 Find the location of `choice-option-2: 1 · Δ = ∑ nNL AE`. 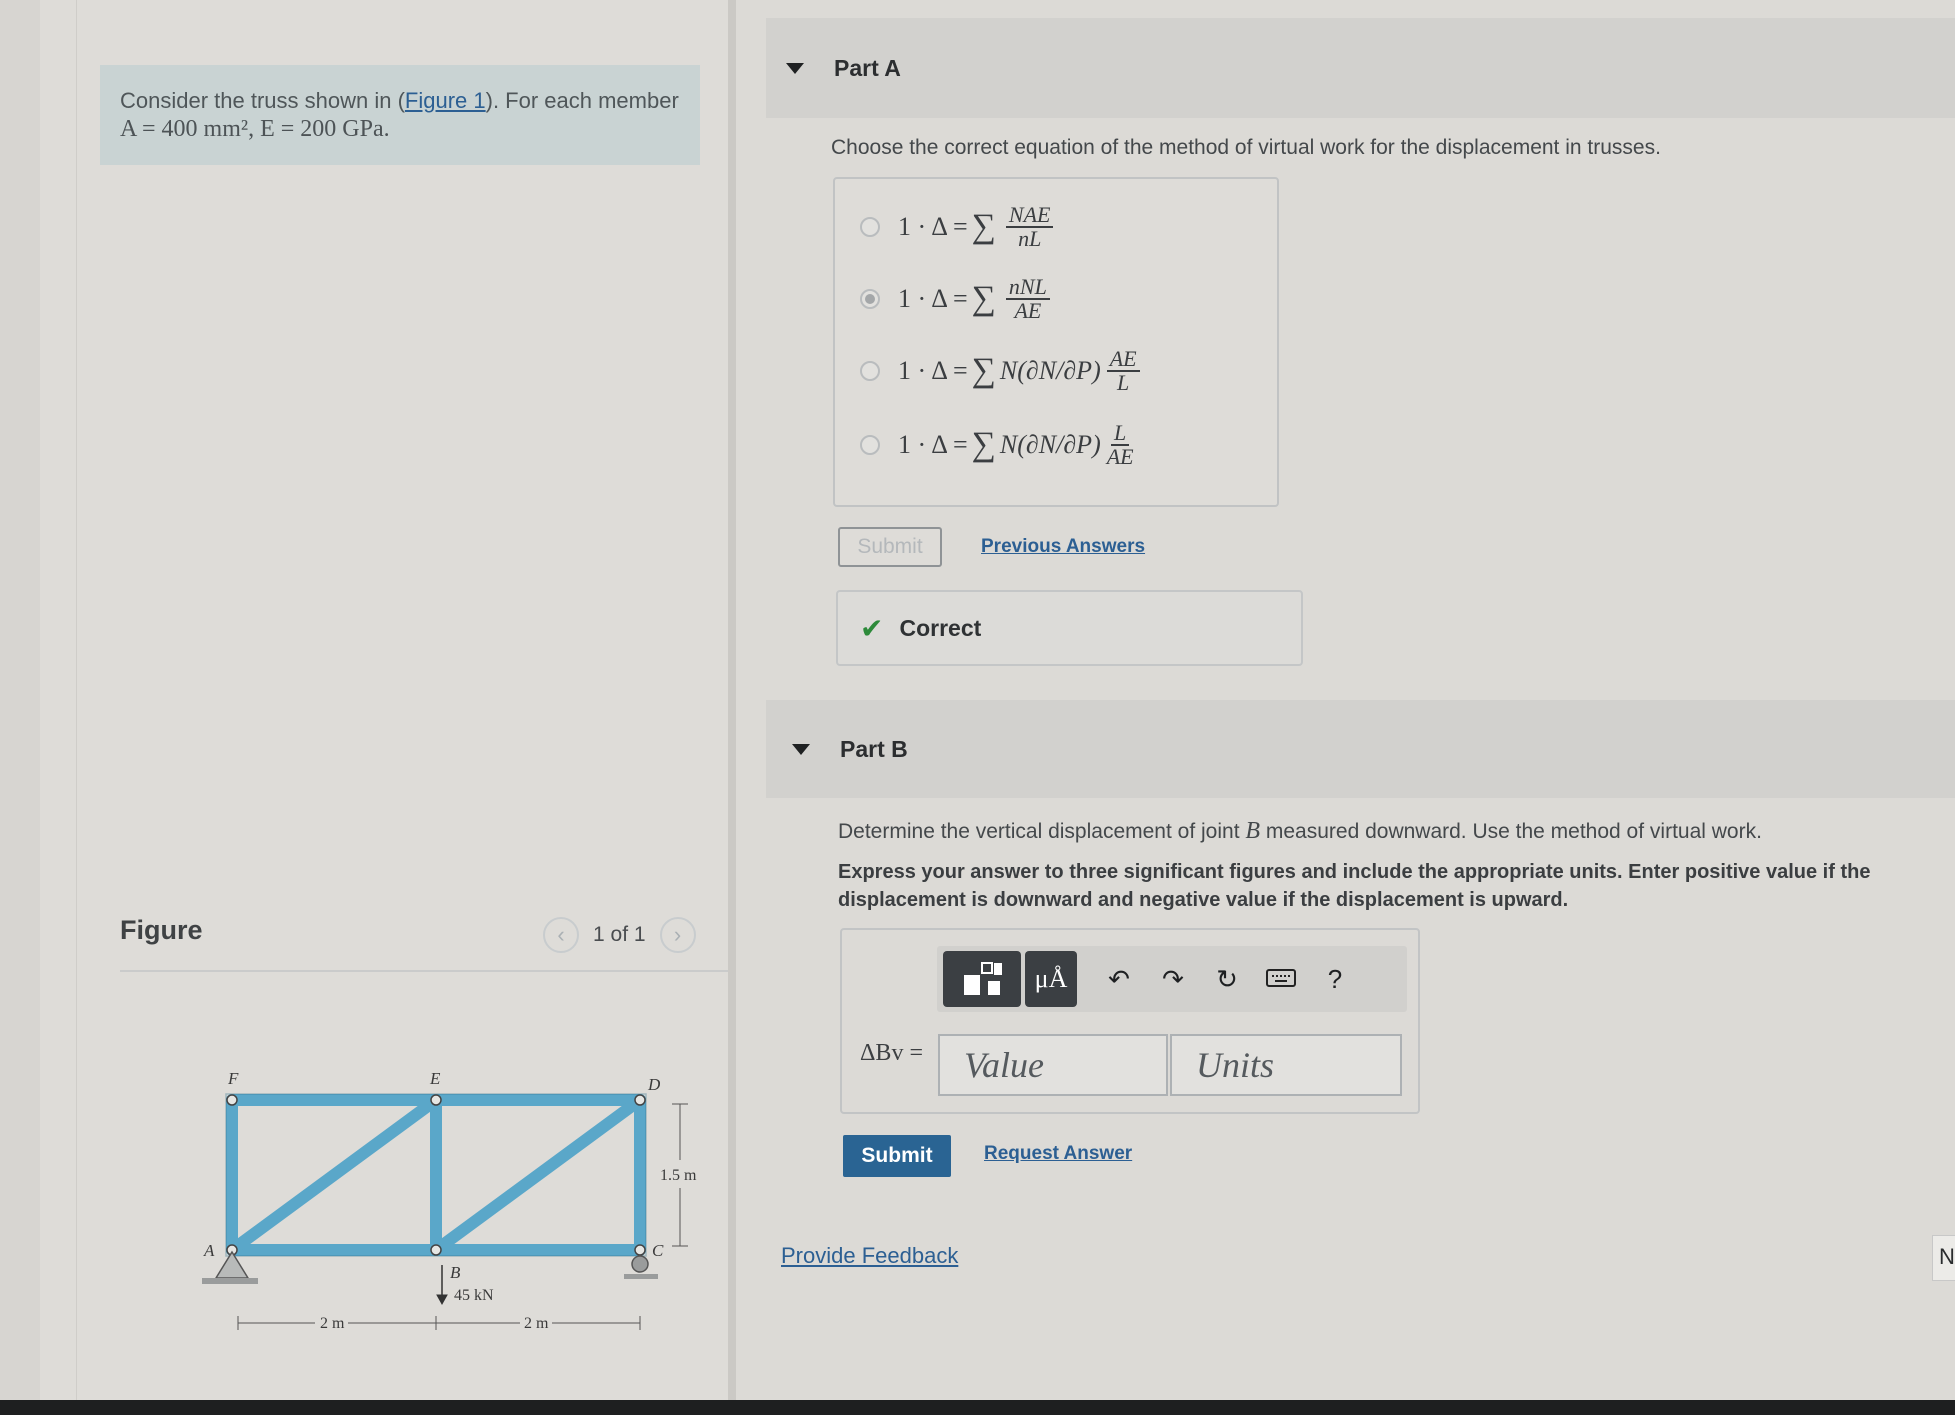

choice-option-2: 1 · Δ = ∑ nNL AE is located at coordinates (955, 299).